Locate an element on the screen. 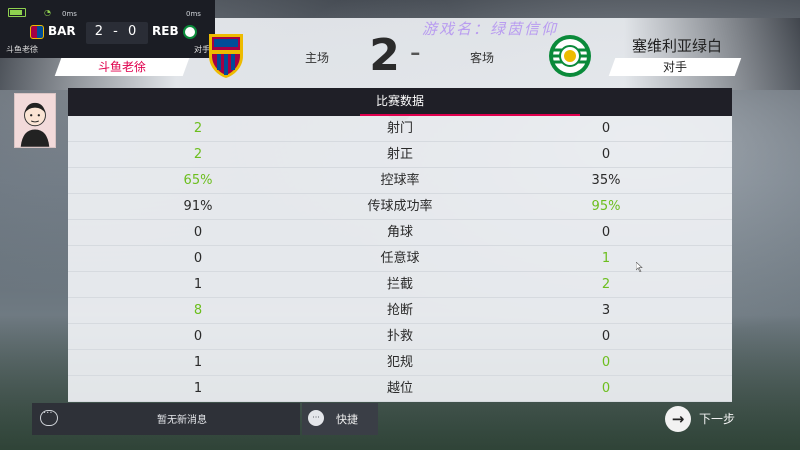 Image resolution: width=800 pixels, height=450 pixels. home-player-tag-text: 斗鱼老徐 is located at coordinates (121, 67).